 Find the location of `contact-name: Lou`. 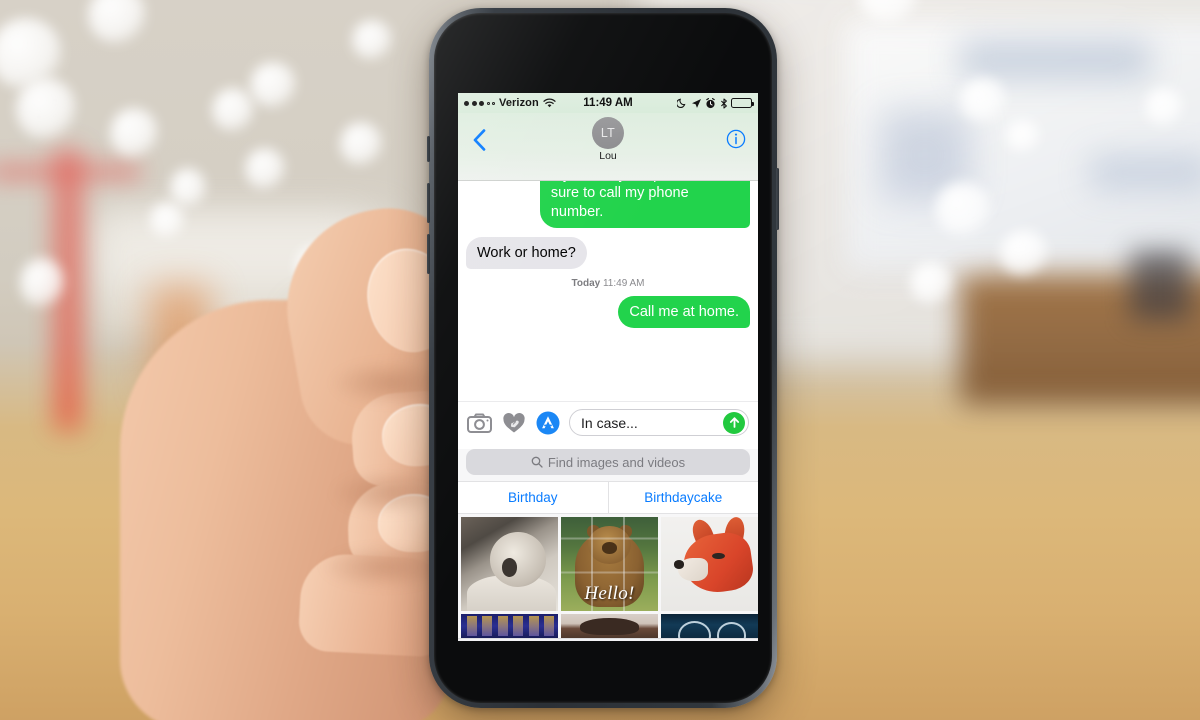

contact-name: Lou is located at coordinates (608, 156).